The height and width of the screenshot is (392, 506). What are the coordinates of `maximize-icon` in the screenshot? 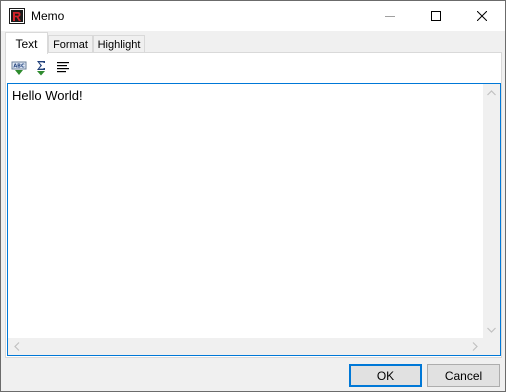 It's located at (436, 16).